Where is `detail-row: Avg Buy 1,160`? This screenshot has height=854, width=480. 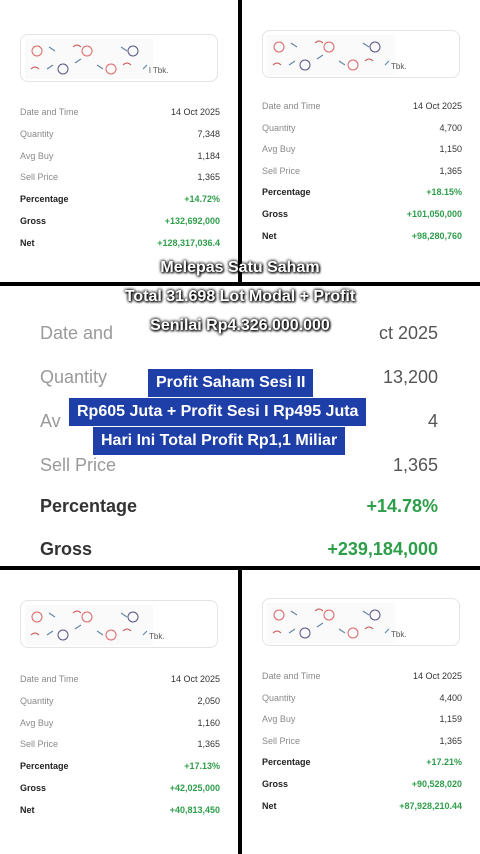 detail-row: Avg Buy 1,160 is located at coordinates (120, 723).